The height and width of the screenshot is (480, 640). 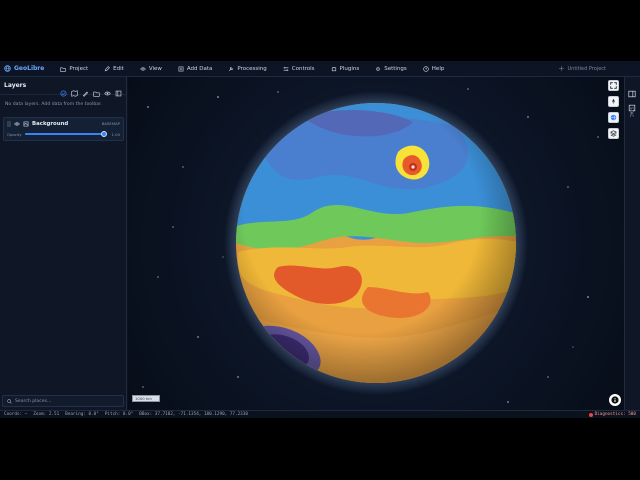 I want to click on stac-tab, so click(x=633, y=104).